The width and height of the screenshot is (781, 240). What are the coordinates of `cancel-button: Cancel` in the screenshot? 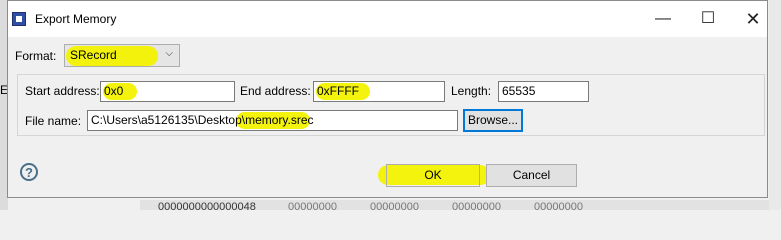 It's located at (531, 175).